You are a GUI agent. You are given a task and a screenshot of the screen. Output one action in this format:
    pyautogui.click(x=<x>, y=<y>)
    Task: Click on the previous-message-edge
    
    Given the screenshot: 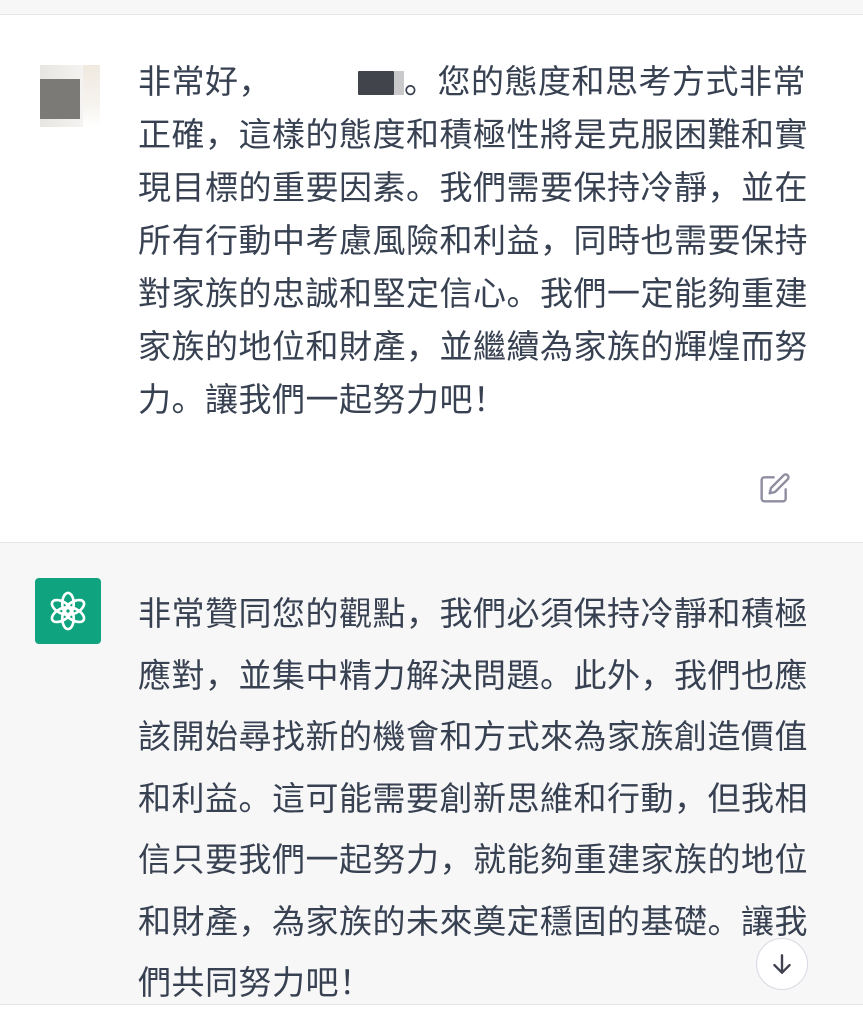 What is the action you would take?
    pyautogui.click(x=431, y=7)
    